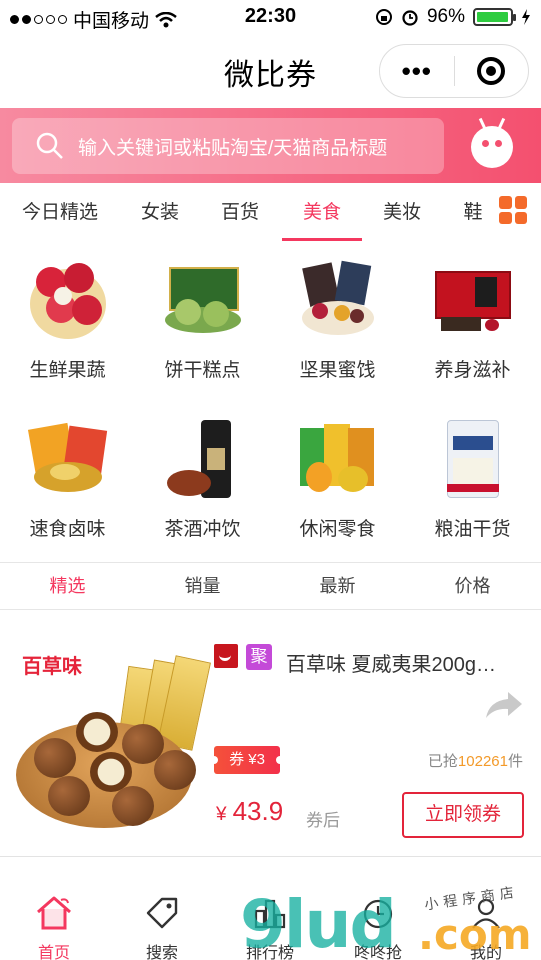 The height and width of the screenshot is (960, 541). What do you see at coordinates (463, 815) in the screenshot?
I see `get-coupon-button: 立即领券` at bounding box center [463, 815].